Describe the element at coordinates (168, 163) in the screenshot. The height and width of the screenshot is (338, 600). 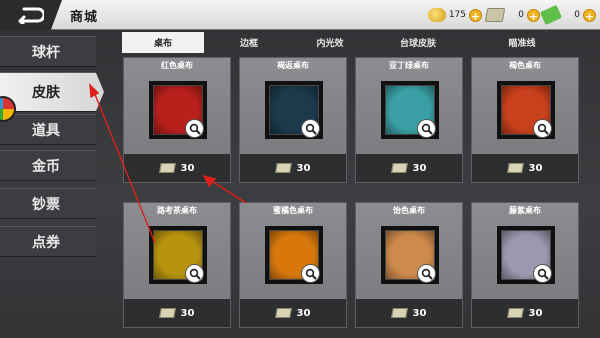
I see `annotation-arrows` at that location.